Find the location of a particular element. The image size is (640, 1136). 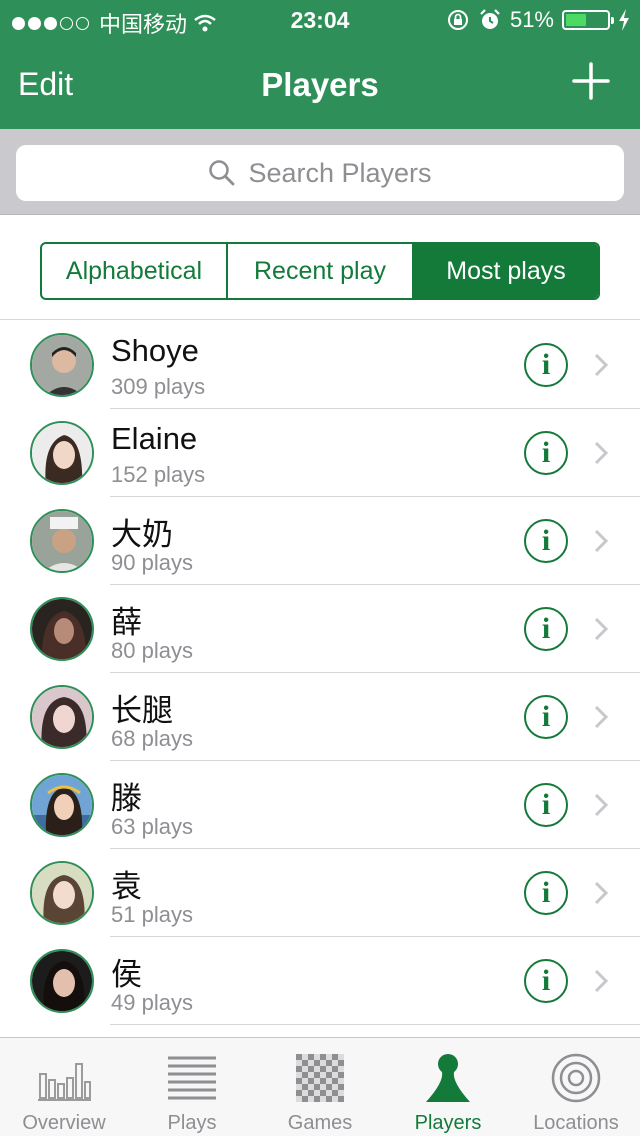

app-header: 中国移动 23:04 51% Edit Players is located at coordinates (320, 64).